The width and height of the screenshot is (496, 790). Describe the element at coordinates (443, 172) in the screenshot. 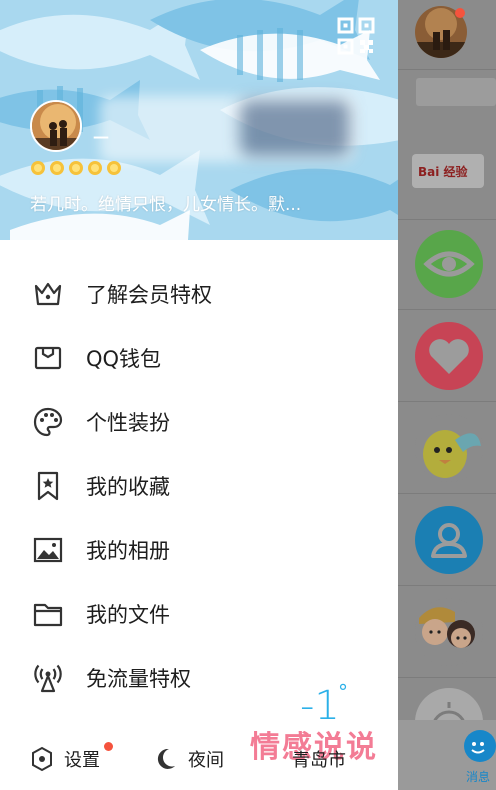

I see `baidu-badge-label: Bai 经验` at that location.